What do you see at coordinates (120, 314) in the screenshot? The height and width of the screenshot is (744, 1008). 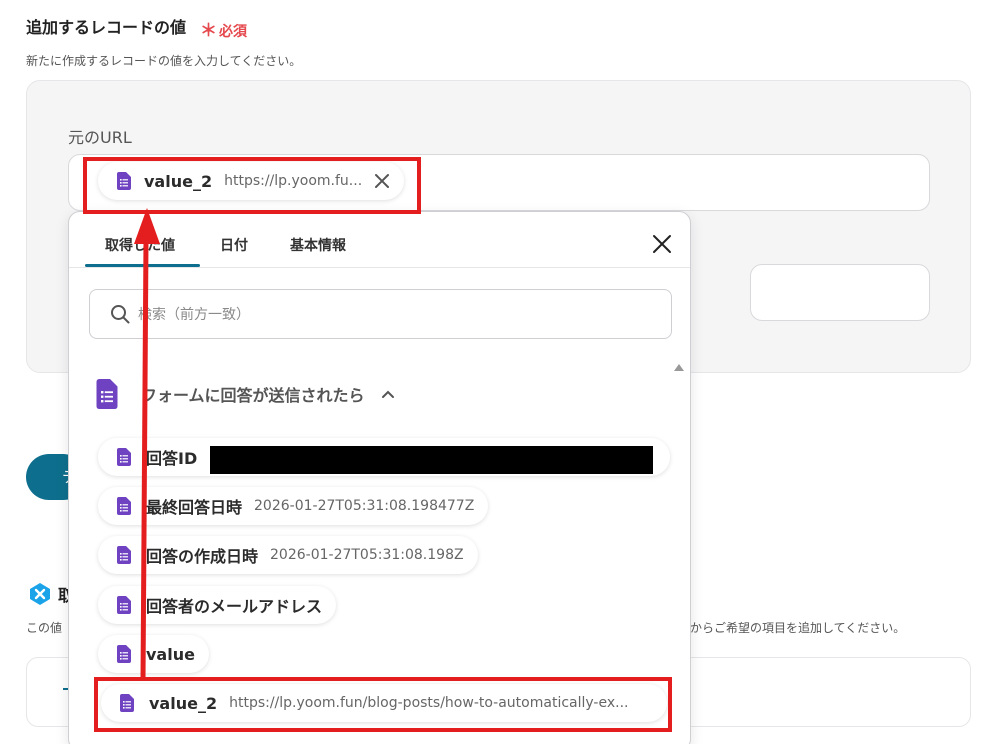 I see `search-icon` at bounding box center [120, 314].